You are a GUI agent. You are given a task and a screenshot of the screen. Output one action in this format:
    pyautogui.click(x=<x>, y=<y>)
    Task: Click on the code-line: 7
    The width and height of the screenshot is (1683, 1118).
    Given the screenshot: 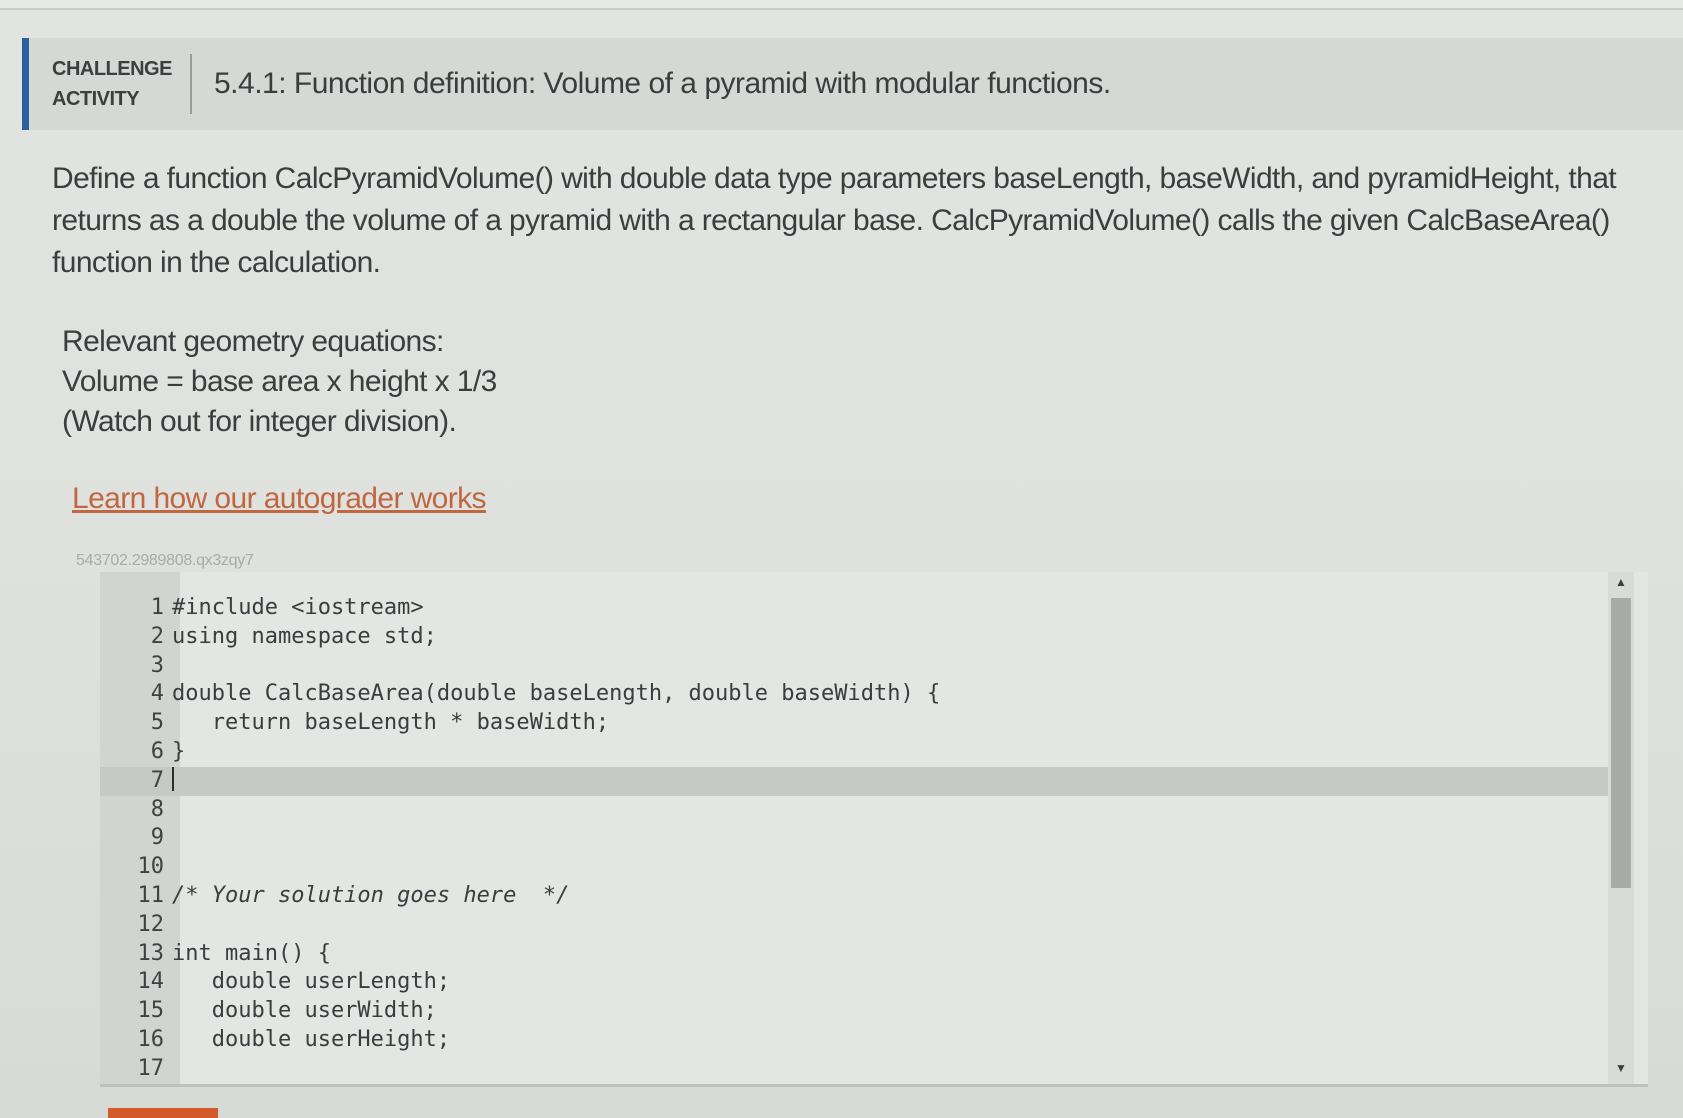 What is the action you would take?
    pyautogui.click(x=860, y=781)
    